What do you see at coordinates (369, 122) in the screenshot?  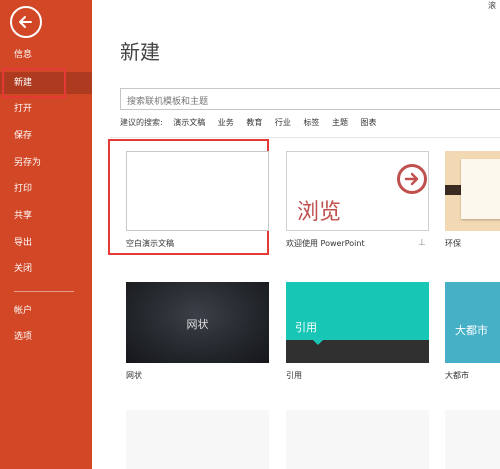 I see `suggest-link-charts: 图表` at bounding box center [369, 122].